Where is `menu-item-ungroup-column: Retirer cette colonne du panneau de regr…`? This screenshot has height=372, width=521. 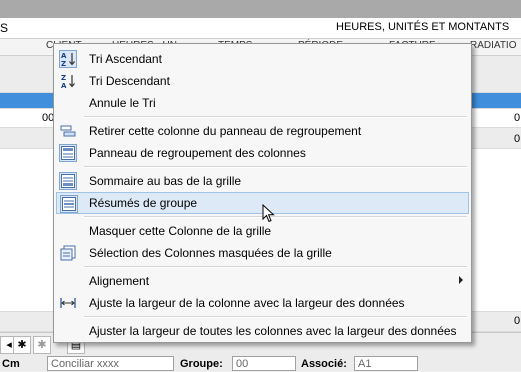
menu-item-ungroup-column: Retirer cette colonne du panneau de regr… is located at coordinates (262, 131).